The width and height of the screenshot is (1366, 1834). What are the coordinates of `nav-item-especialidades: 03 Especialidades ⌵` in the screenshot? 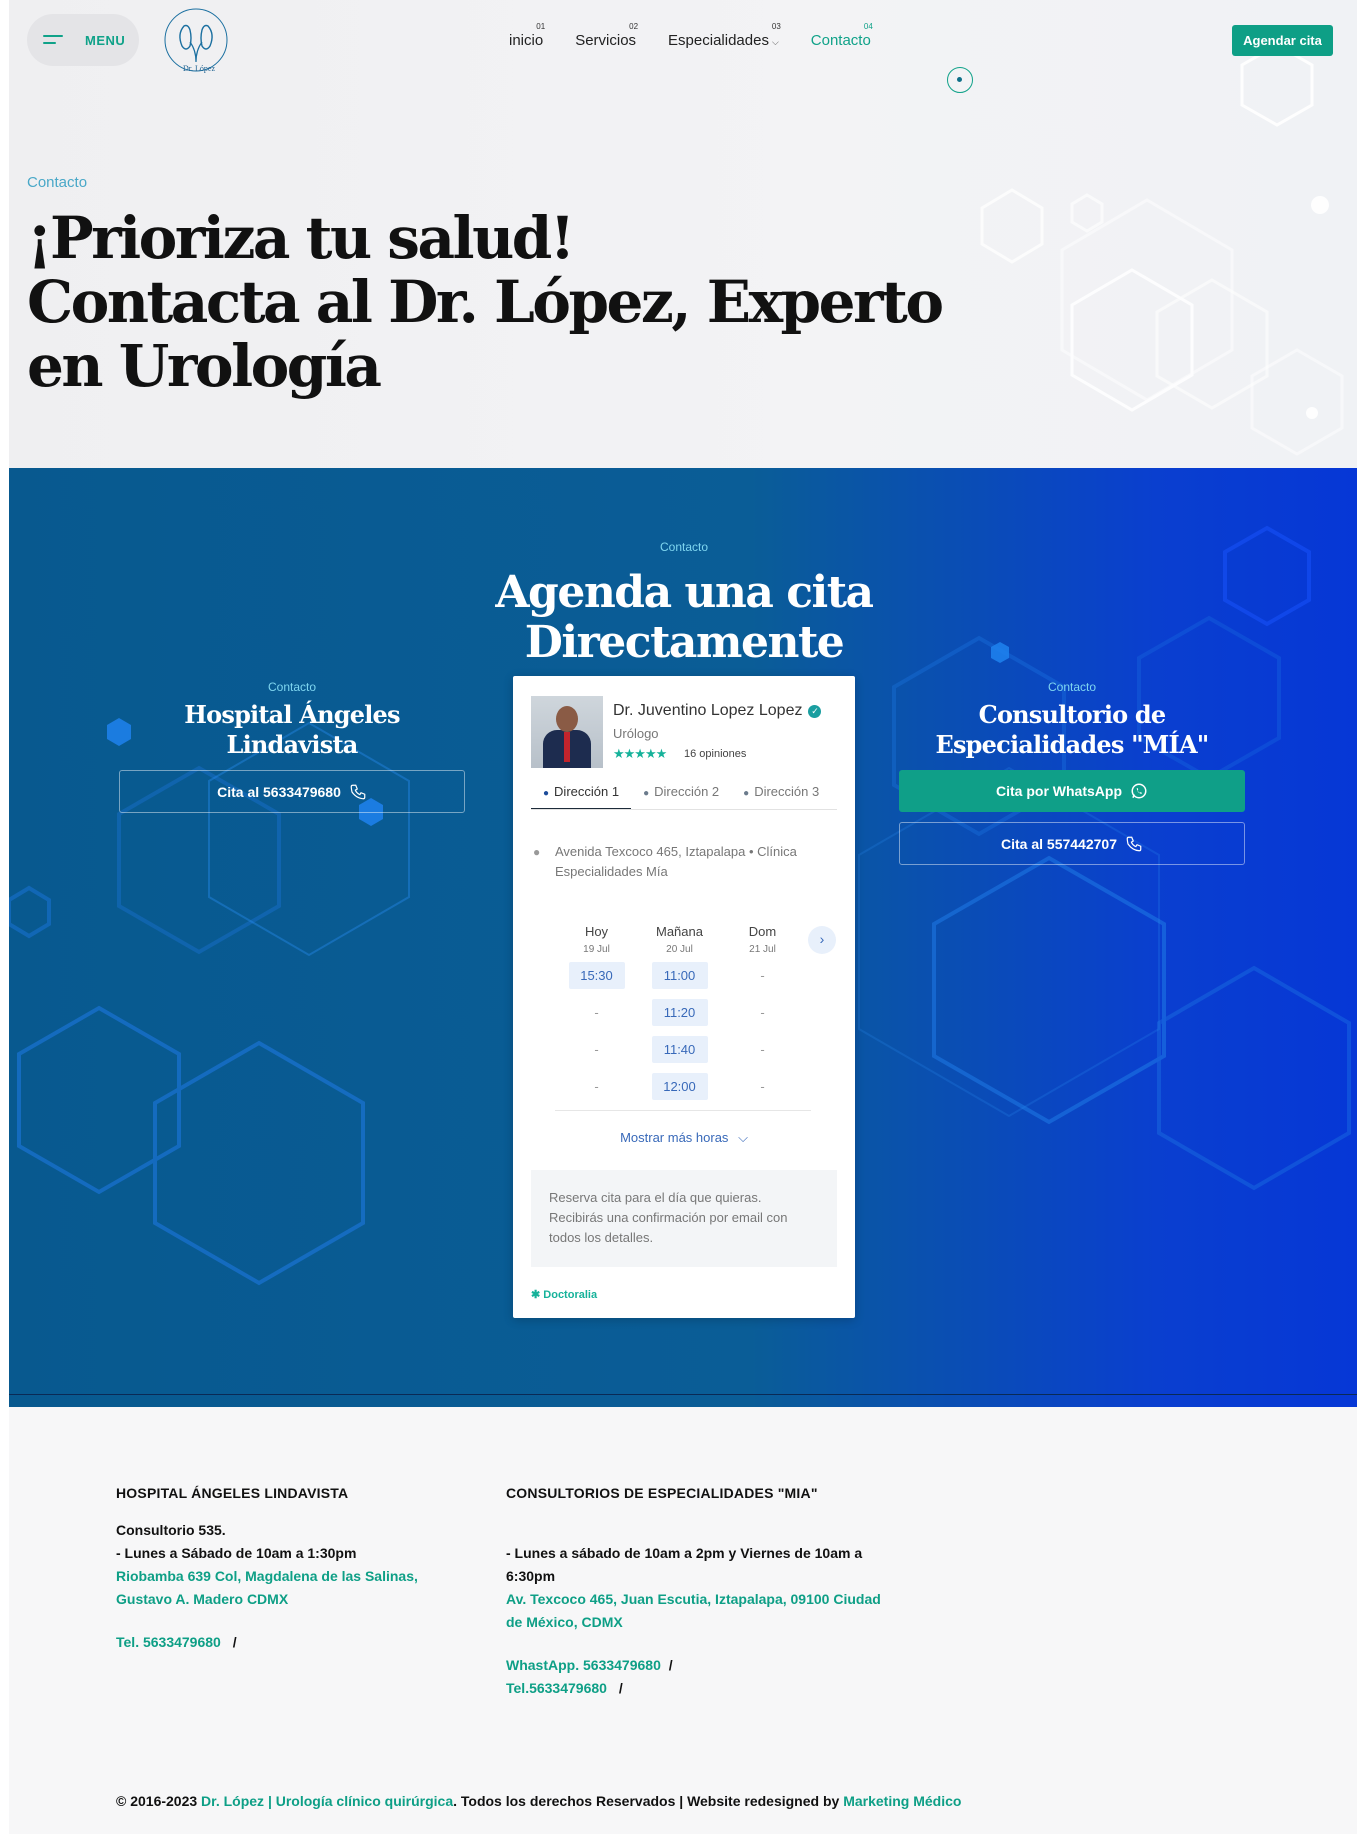 It's located at (724, 34).